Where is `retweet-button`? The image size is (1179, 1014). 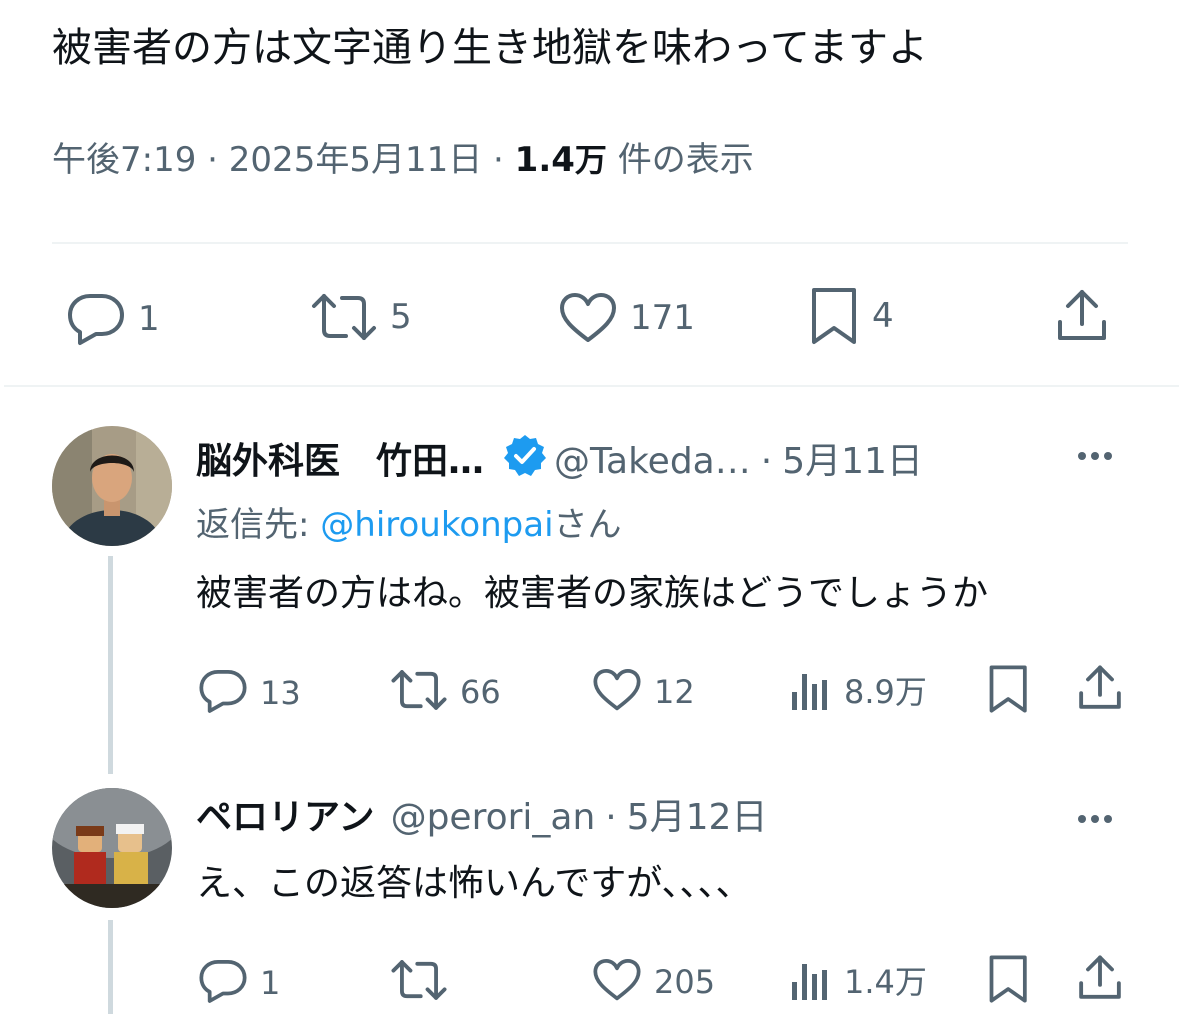
retweet-button is located at coordinates (425, 982).